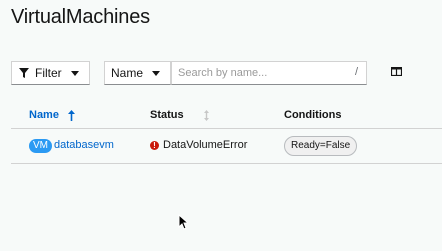 This screenshot has height=251, width=442. Describe the element at coordinates (180, 115) in the screenshot. I see `column-header-status: Status` at that location.